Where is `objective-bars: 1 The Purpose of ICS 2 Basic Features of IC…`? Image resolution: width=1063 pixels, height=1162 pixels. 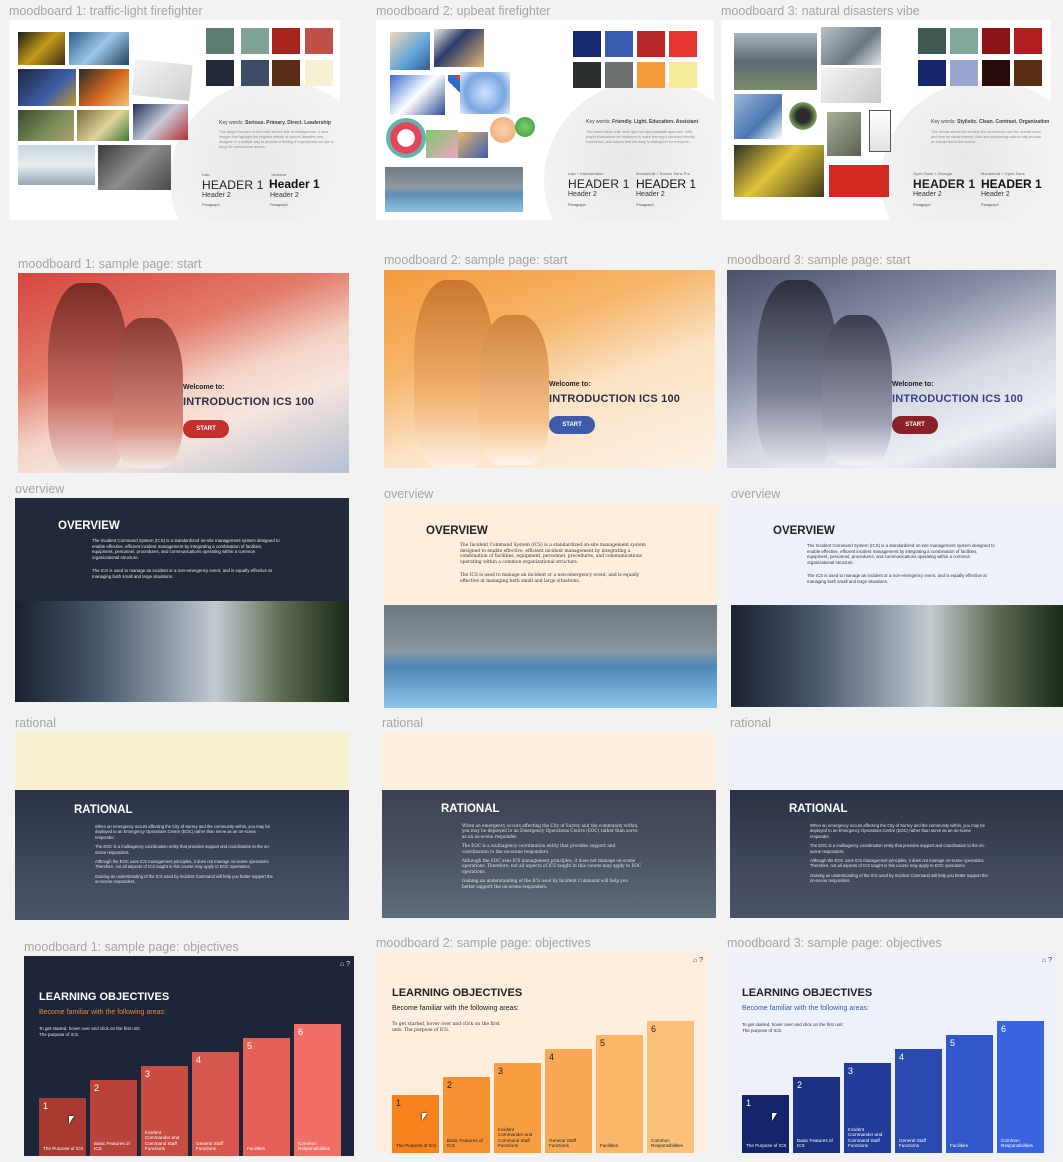 objective-bars: 1 The Purpose of ICS 2 Basic Features of IC… is located at coordinates (543, 1082).